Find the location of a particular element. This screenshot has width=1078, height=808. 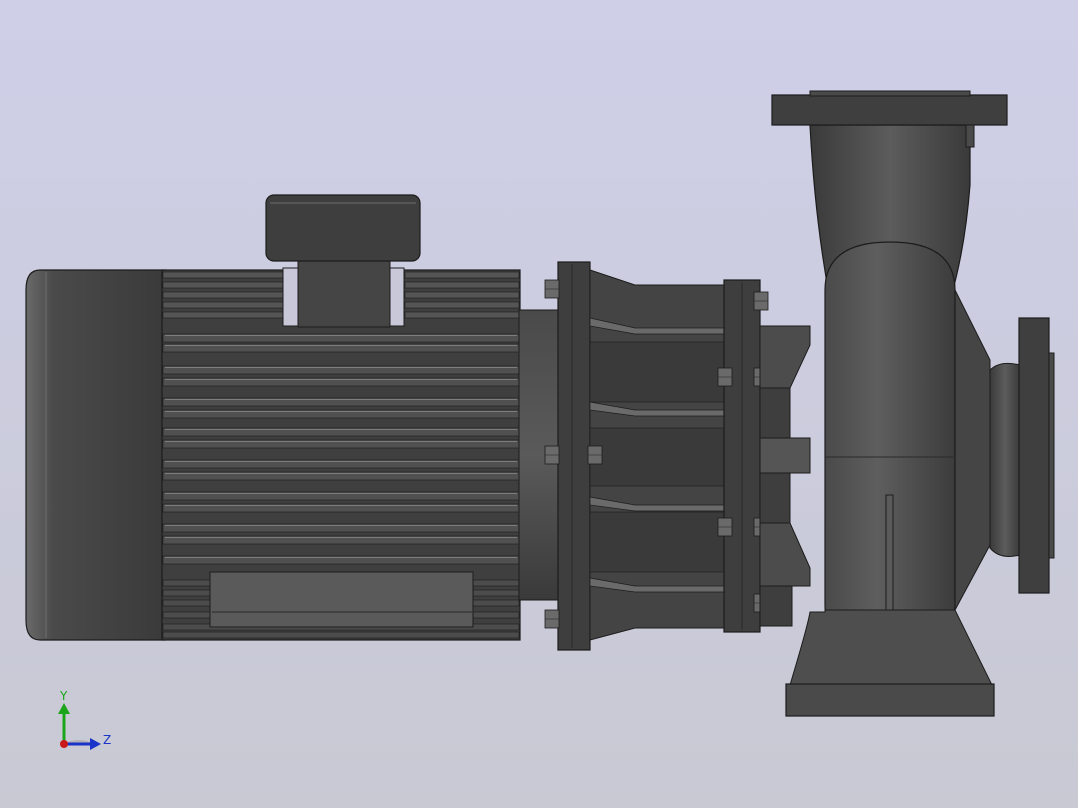

terminal-box-gap-right is located at coordinates (397, 297).